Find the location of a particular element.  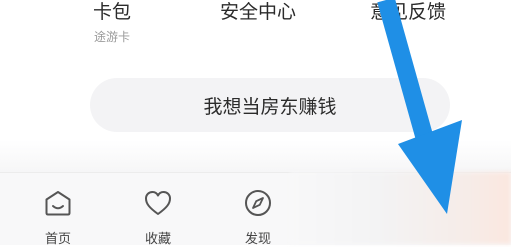

menu-item-card-wallet: 卡包 途游卡 is located at coordinates (112, 22).